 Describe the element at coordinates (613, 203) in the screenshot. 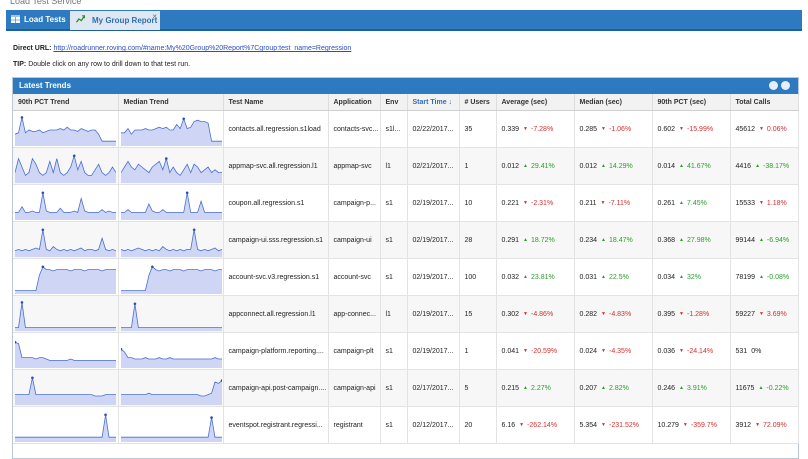

I see `median-cell: 0.211 -7.11%` at that location.